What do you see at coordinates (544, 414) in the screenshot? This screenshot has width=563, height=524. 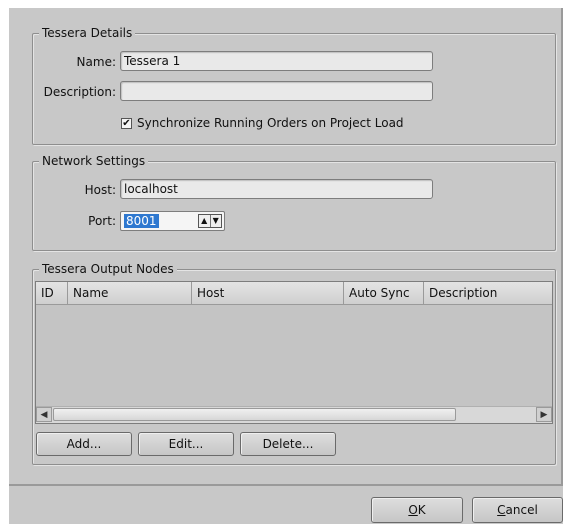 I see `scroll-right-icon: ▶` at bounding box center [544, 414].